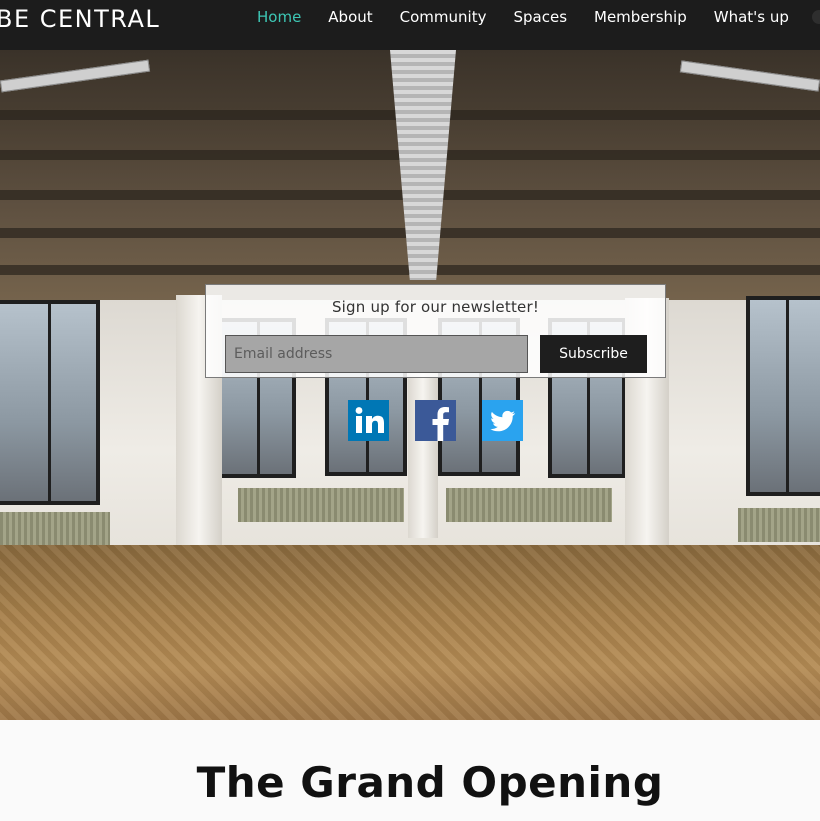  I want to click on nav-item-home: Home, so click(279, 17).